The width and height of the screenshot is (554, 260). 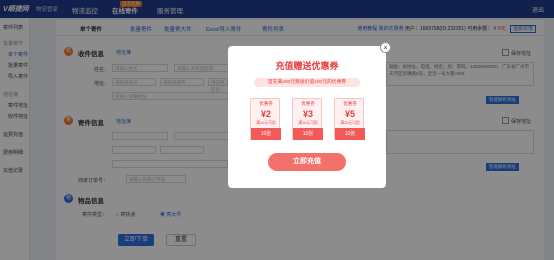 What do you see at coordinates (307, 82) in the screenshot?
I see `modal-subtitle: 首充满200元赠送价值100元的优惠券` at bounding box center [307, 82].